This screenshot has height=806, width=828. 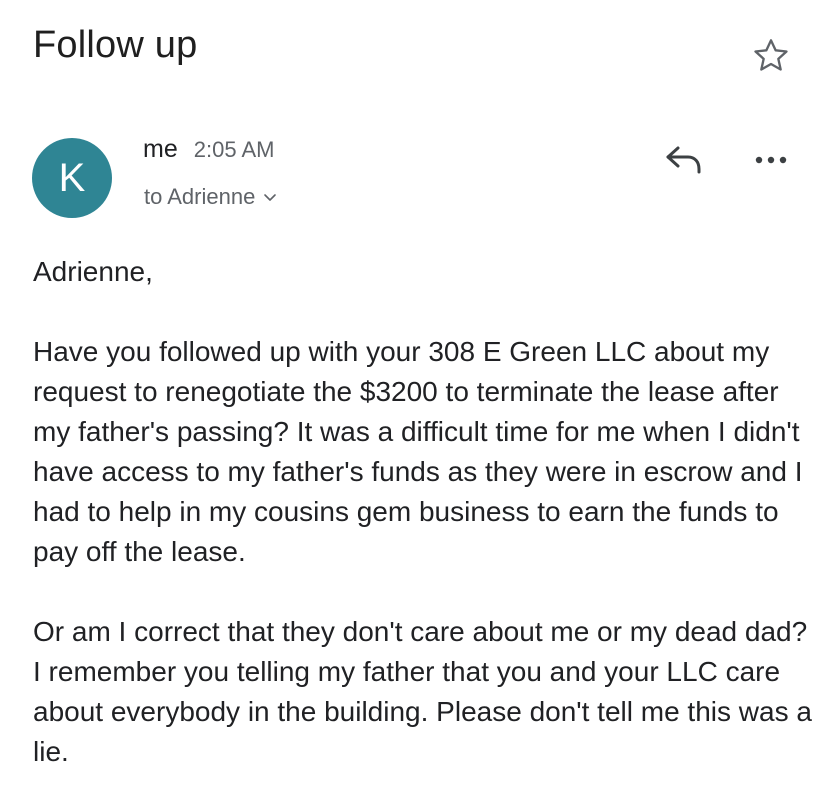 What do you see at coordinates (270, 197) in the screenshot?
I see `chevron-down-icon` at bounding box center [270, 197].